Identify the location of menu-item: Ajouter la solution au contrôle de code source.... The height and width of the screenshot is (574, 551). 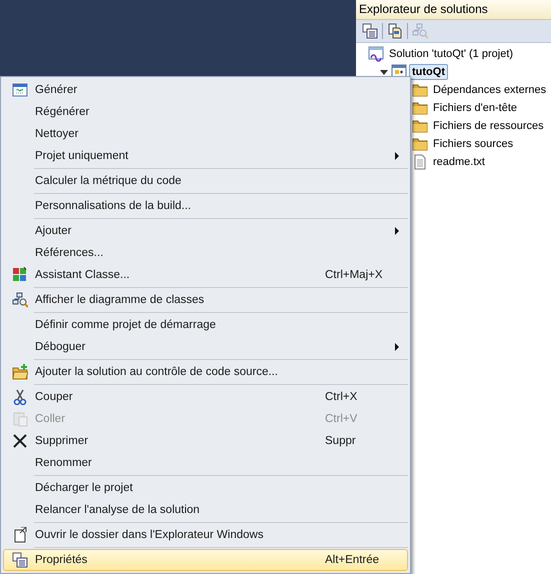
(205, 372).